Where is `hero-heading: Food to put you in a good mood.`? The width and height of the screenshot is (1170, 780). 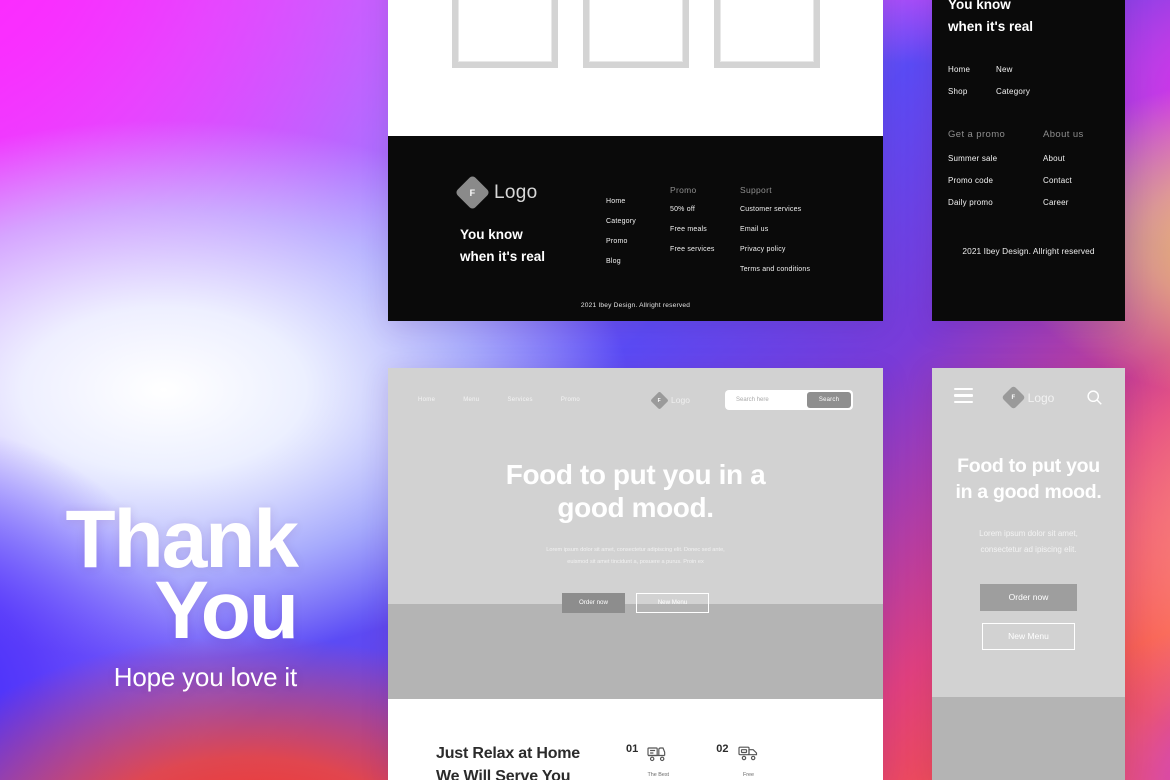 hero-heading: Food to put you in a good mood. is located at coordinates (635, 491).